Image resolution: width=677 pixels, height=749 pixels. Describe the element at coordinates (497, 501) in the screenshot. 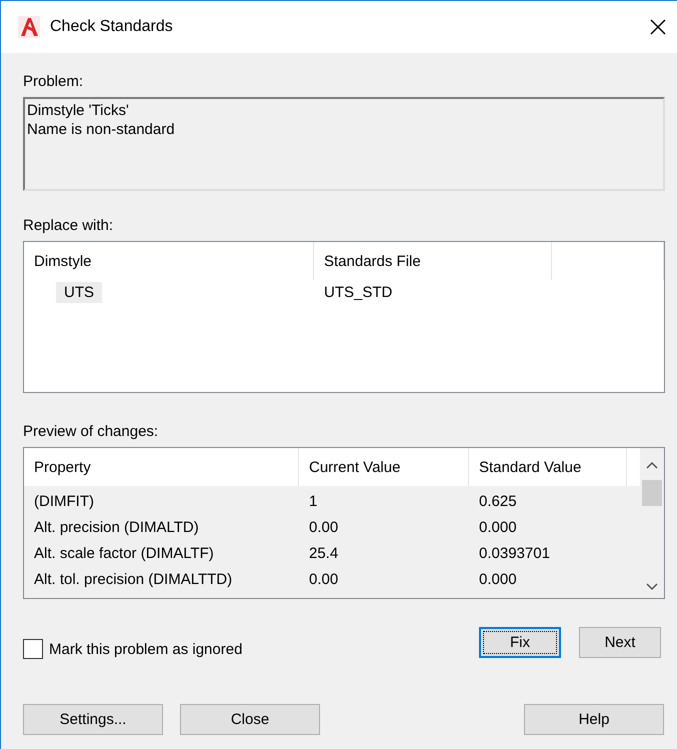

I see `table-cell-text: 0.625` at that location.